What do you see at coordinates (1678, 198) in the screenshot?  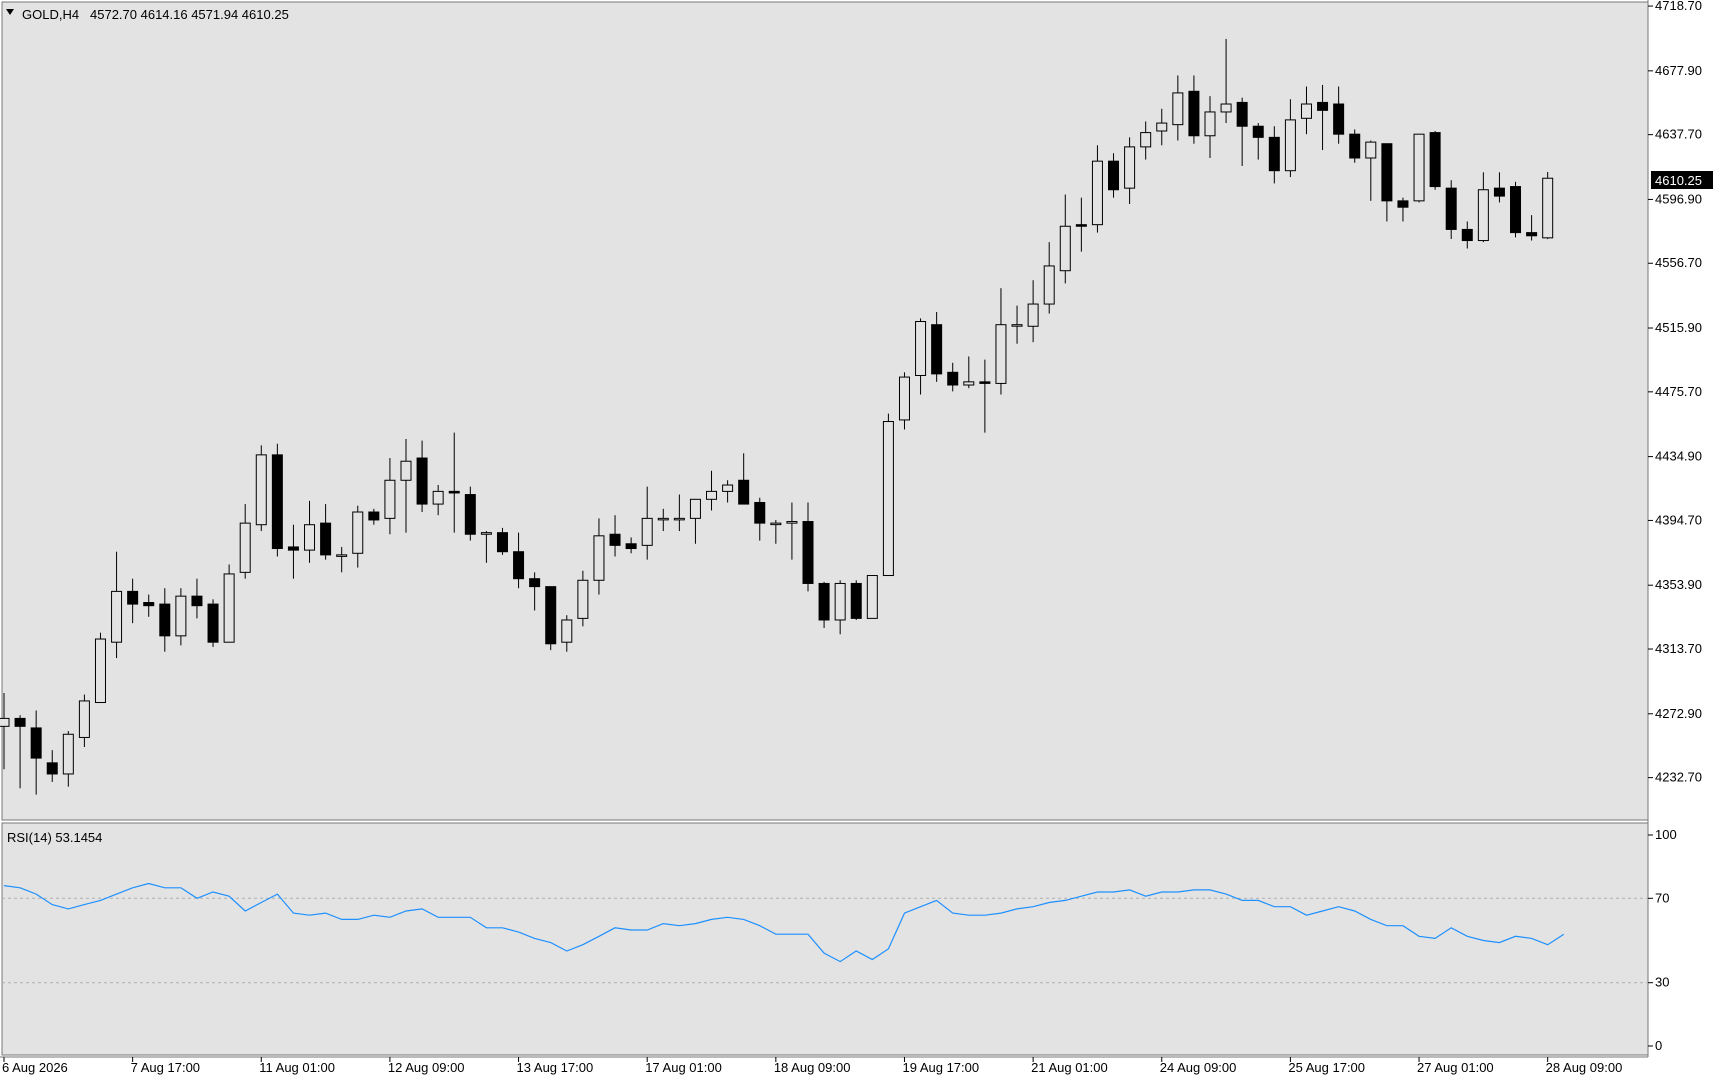 I see `price-axis-label: 4596.90` at bounding box center [1678, 198].